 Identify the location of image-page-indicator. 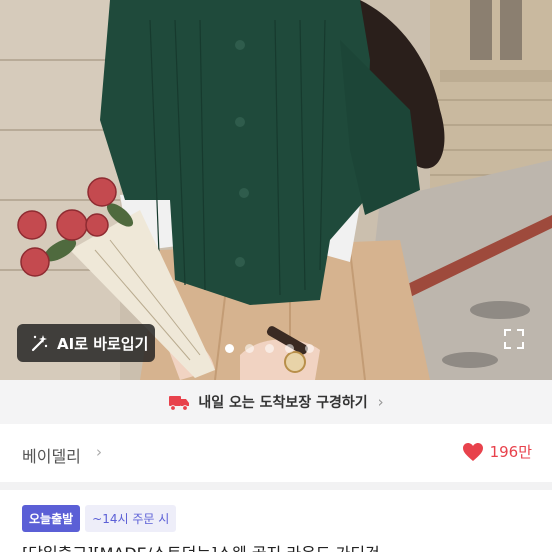
(269, 348).